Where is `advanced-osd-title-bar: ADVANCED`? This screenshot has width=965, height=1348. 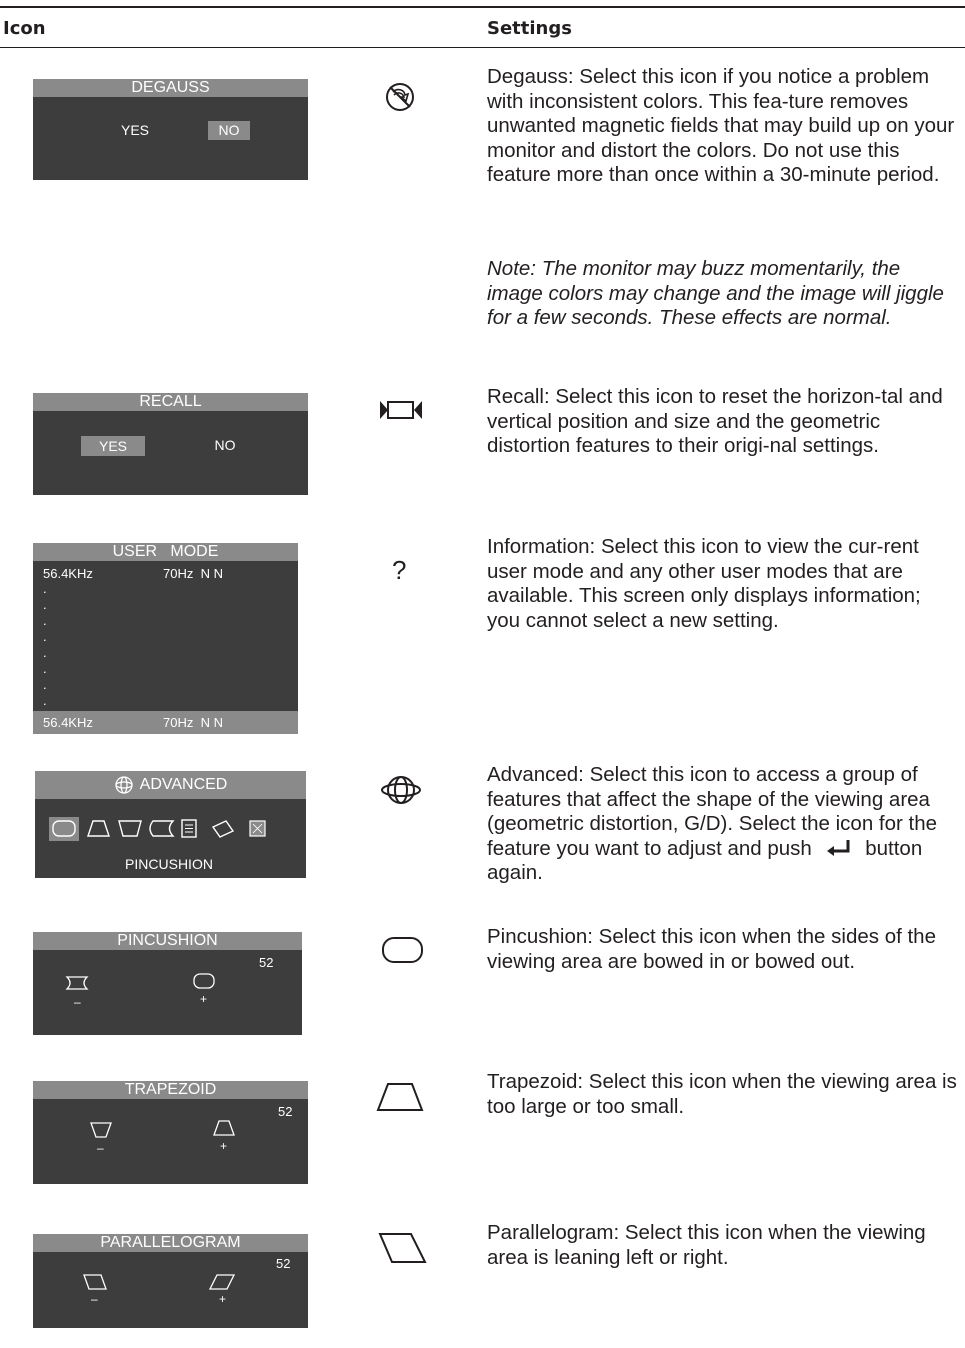 advanced-osd-title-bar: ADVANCED is located at coordinates (170, 785).